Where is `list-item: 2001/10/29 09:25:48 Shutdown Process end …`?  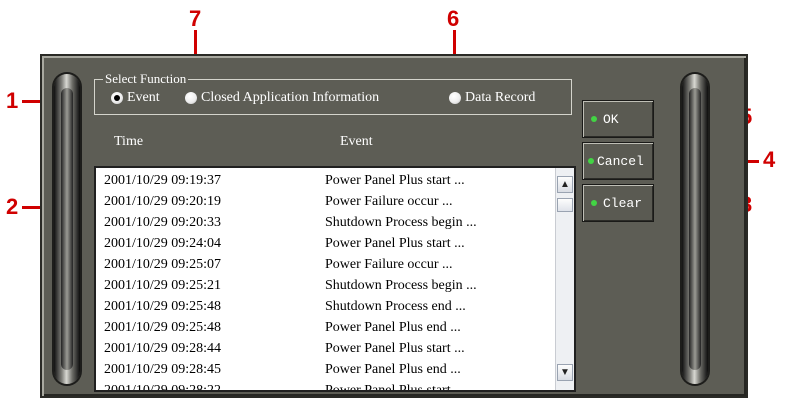
list-item: 2001/10/29 09:25:48 Shutdown Process end … is located at coordinates (326, 306).